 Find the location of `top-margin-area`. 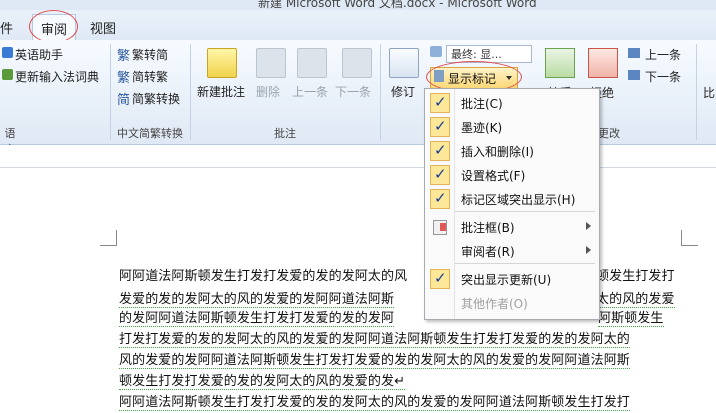

top-margin-area is located at coordinates (358, 156).